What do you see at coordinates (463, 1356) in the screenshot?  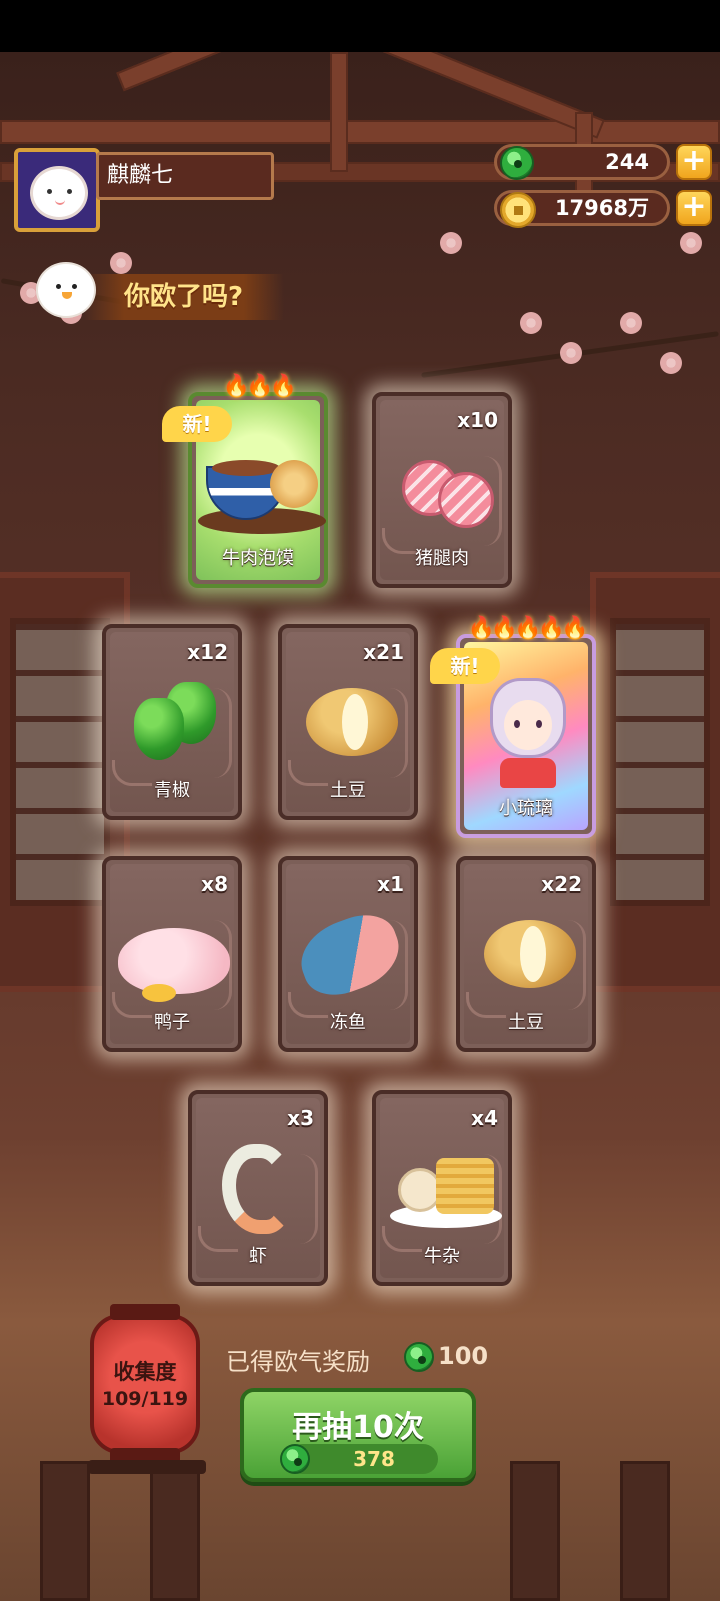 I see `reward-value: 100` at bounding box center [463, 1356].